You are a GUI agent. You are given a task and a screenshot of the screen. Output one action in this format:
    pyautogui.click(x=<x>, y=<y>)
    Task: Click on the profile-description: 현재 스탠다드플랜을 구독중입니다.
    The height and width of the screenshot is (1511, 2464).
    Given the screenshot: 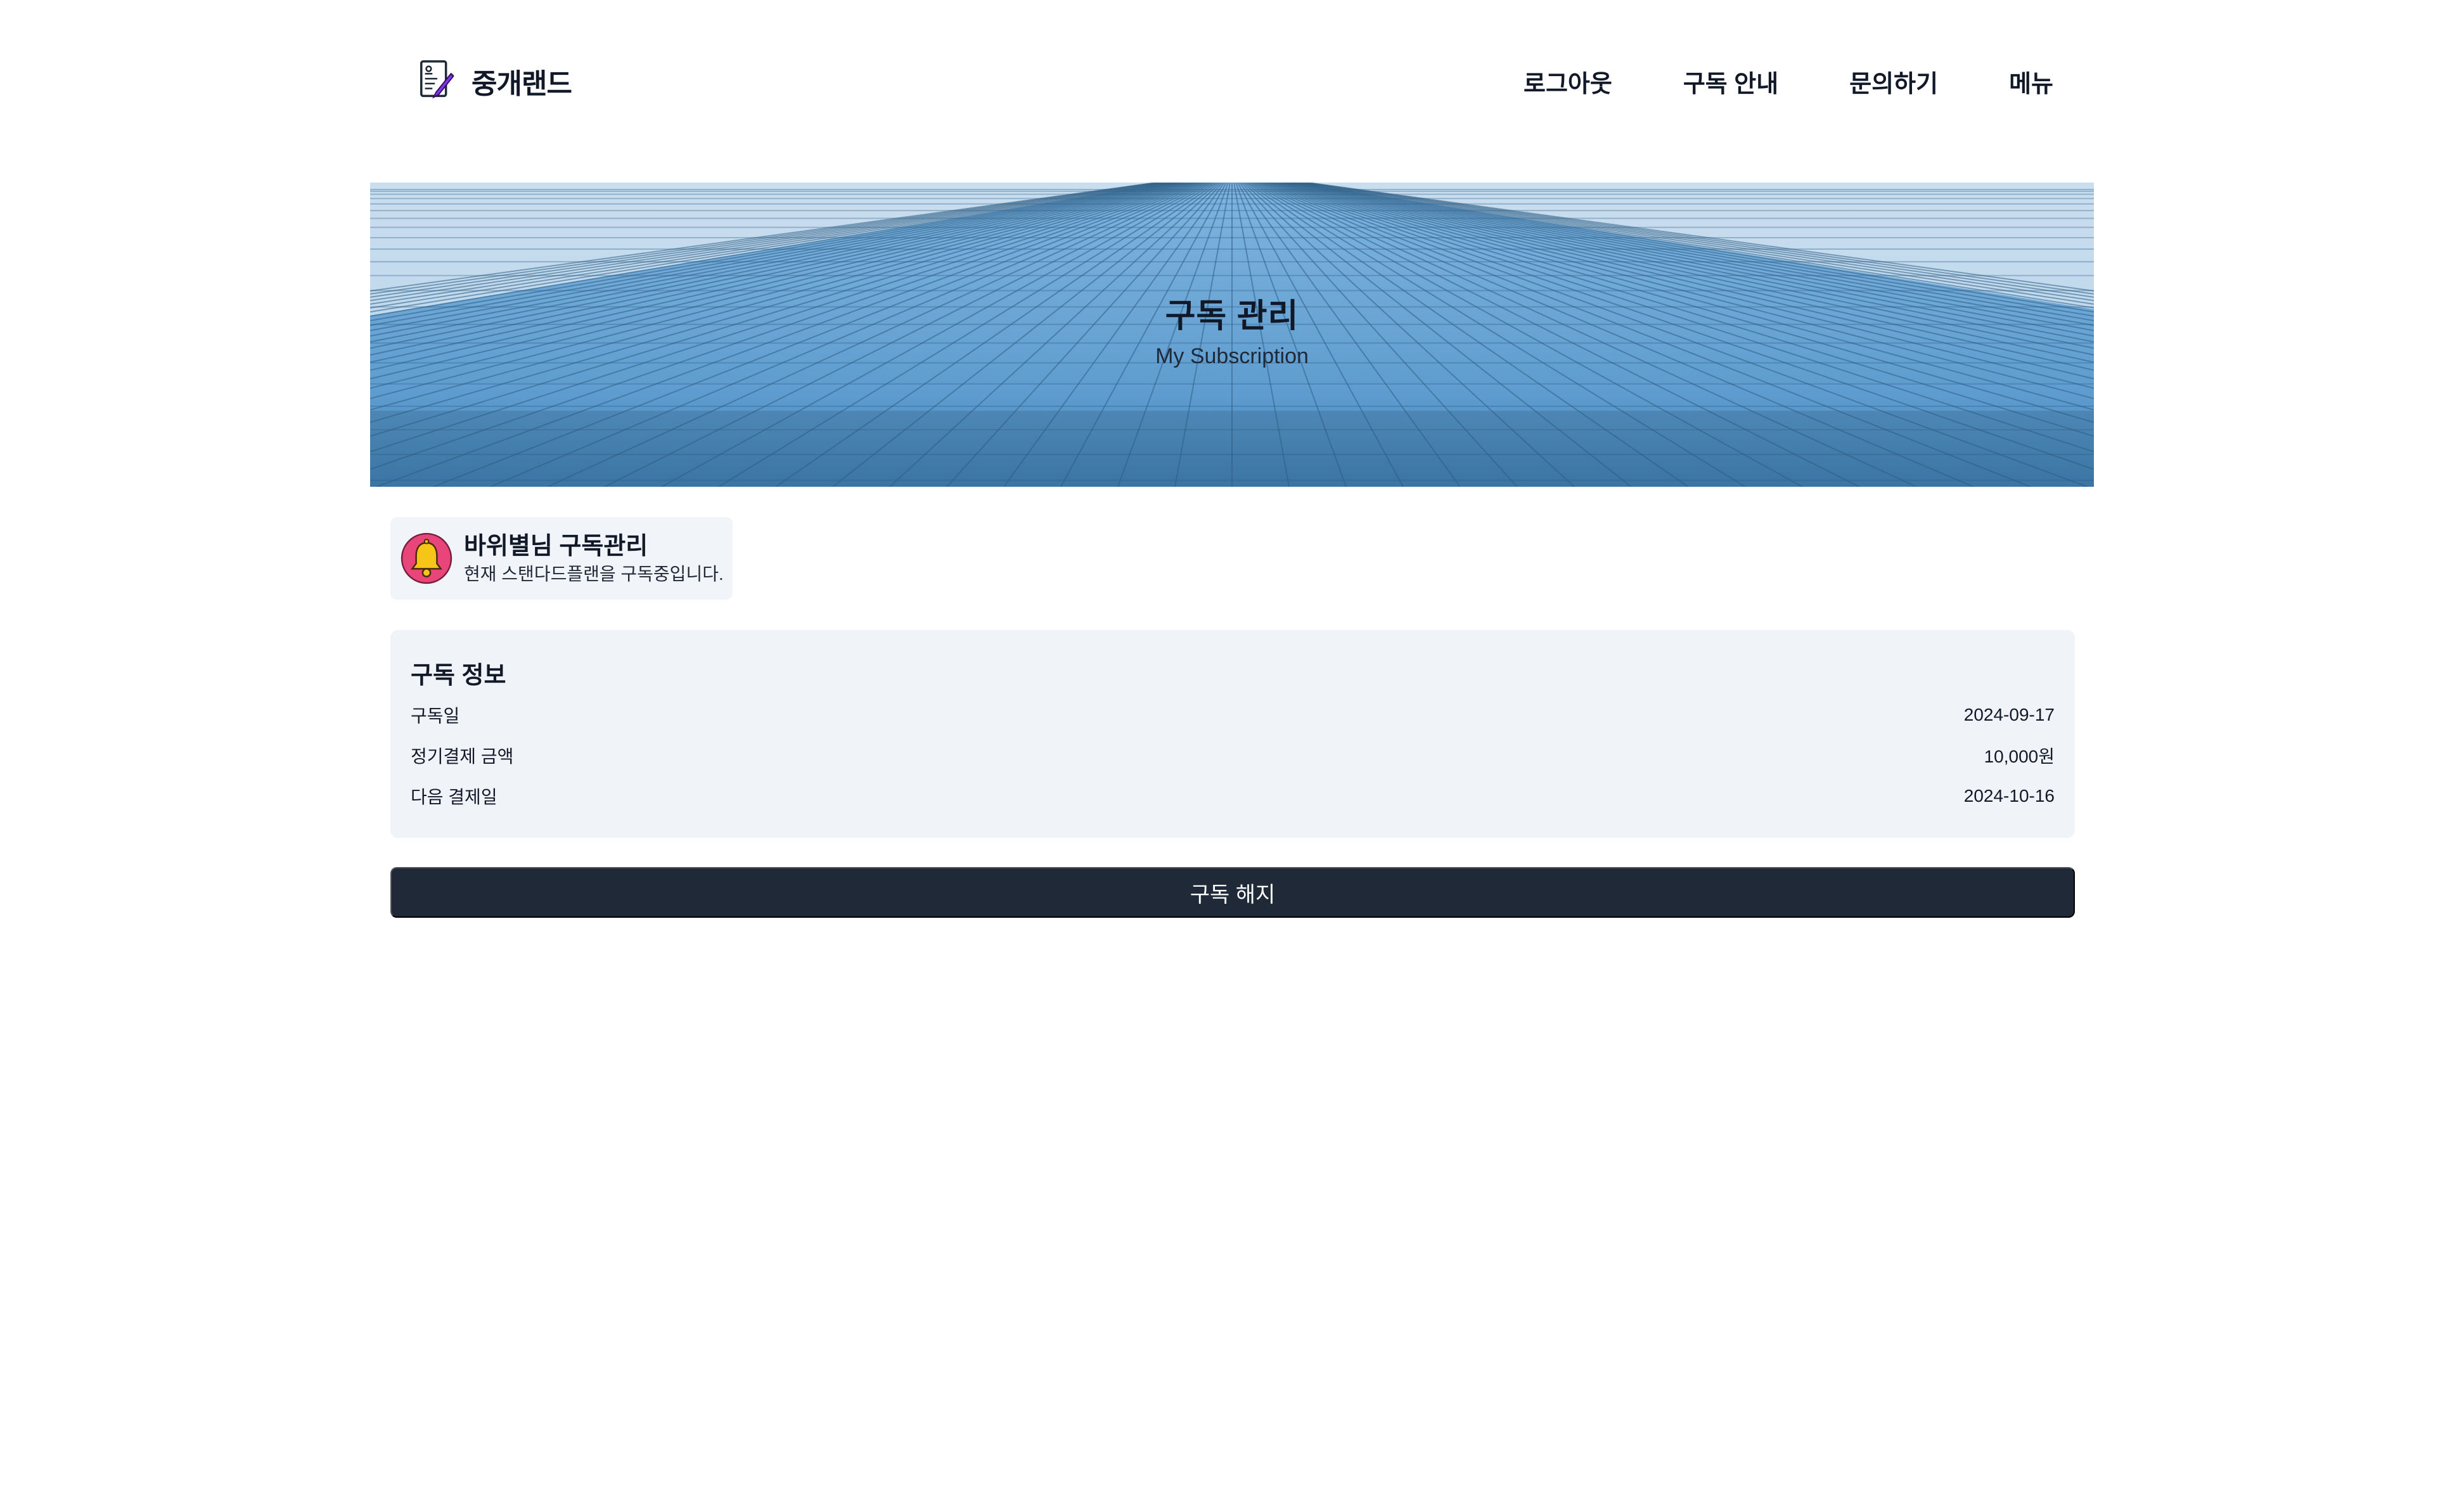 What is the action you would take?
    pyautogui.click(x=594, y=574)
    